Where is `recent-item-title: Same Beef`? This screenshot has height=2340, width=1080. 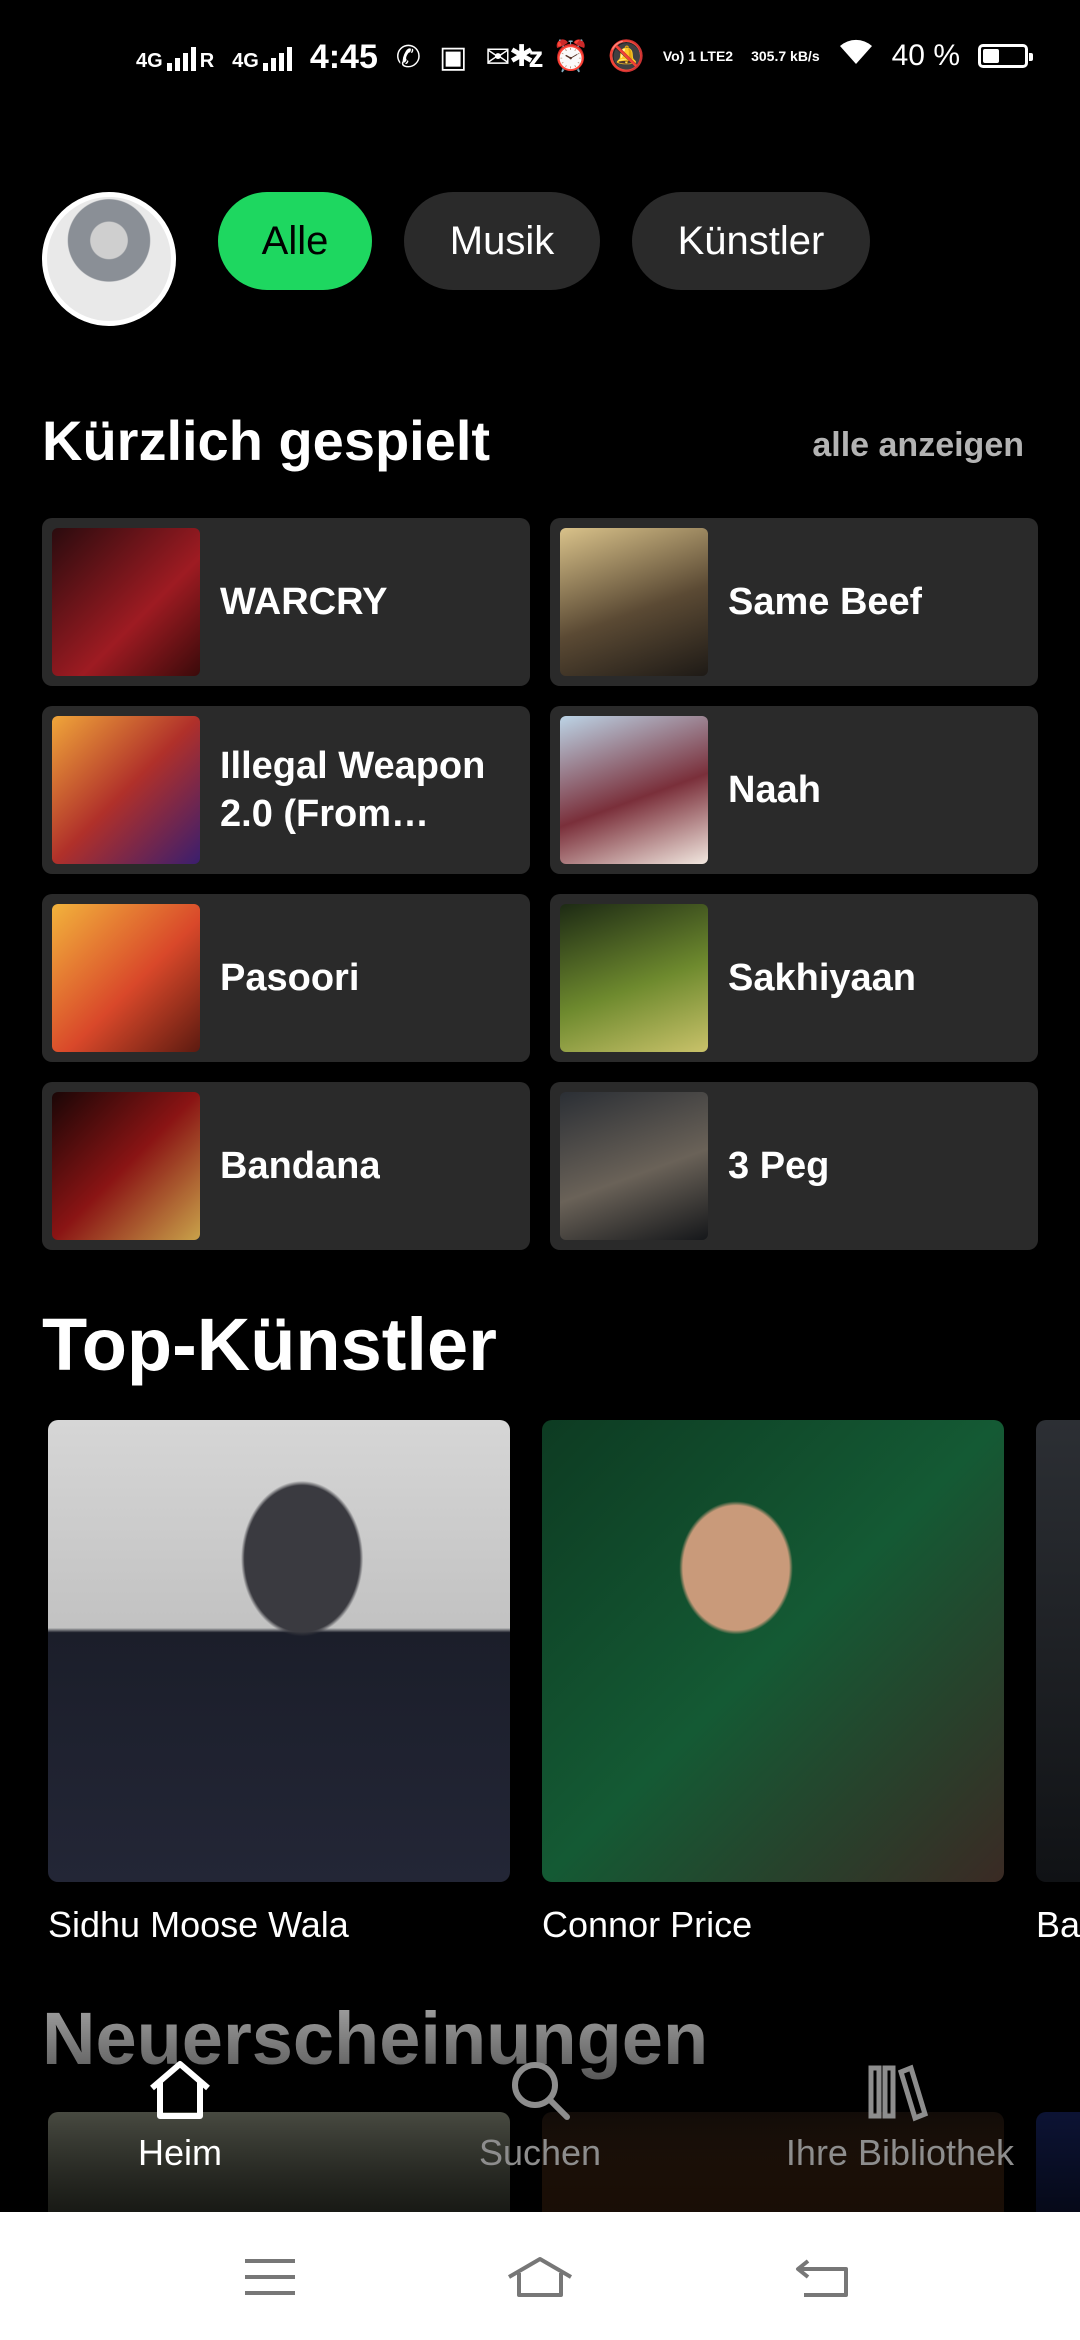 recent-item-title: Same Beef is located at coordinates (825, 602).